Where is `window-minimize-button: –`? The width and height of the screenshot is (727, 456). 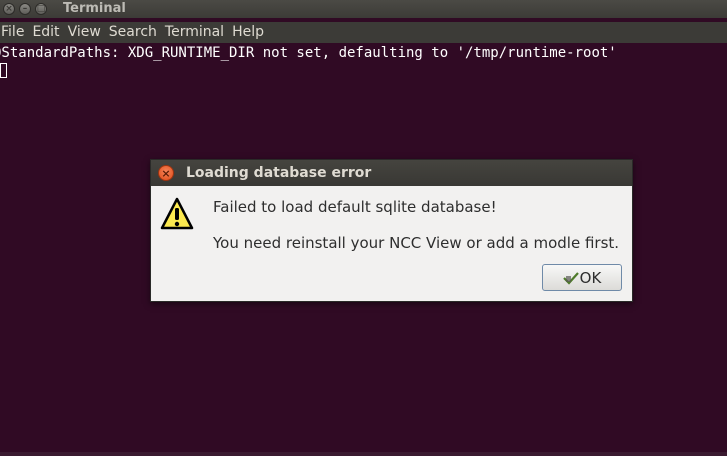 window-minimize-button: – is located at coordinates (25, 9).